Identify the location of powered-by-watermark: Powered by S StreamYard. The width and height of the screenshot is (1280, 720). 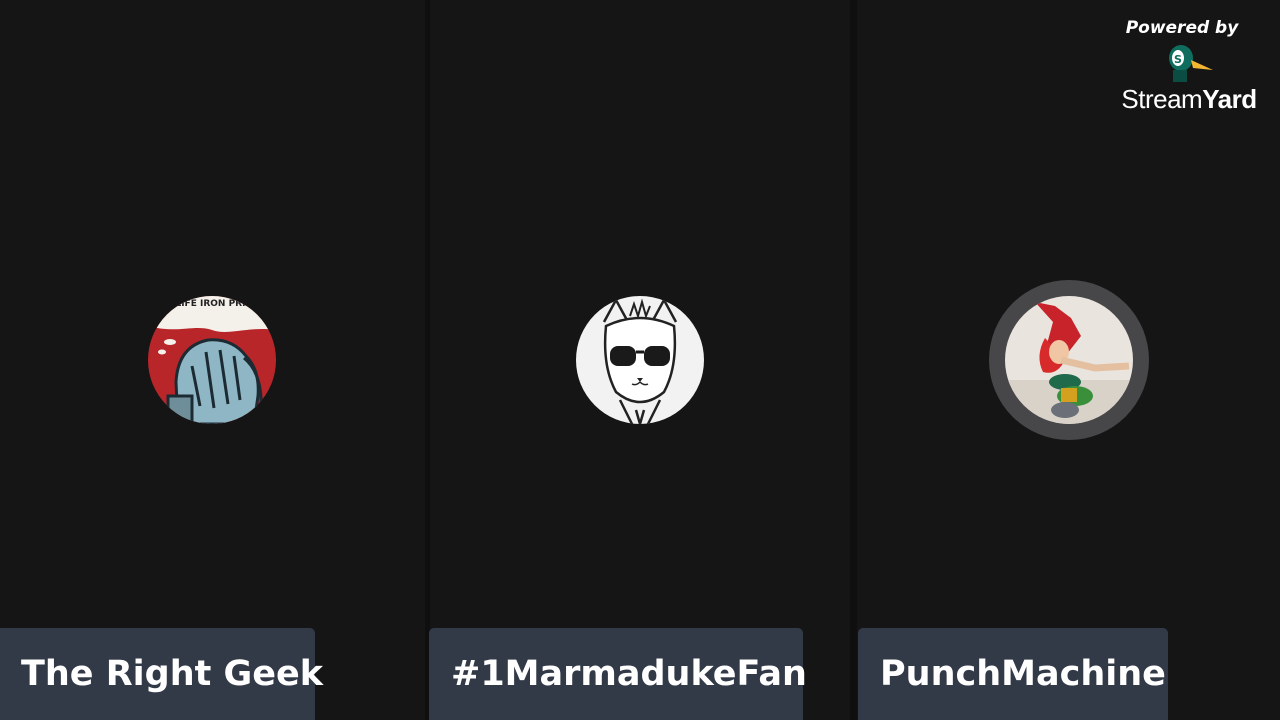
(1189, 66).